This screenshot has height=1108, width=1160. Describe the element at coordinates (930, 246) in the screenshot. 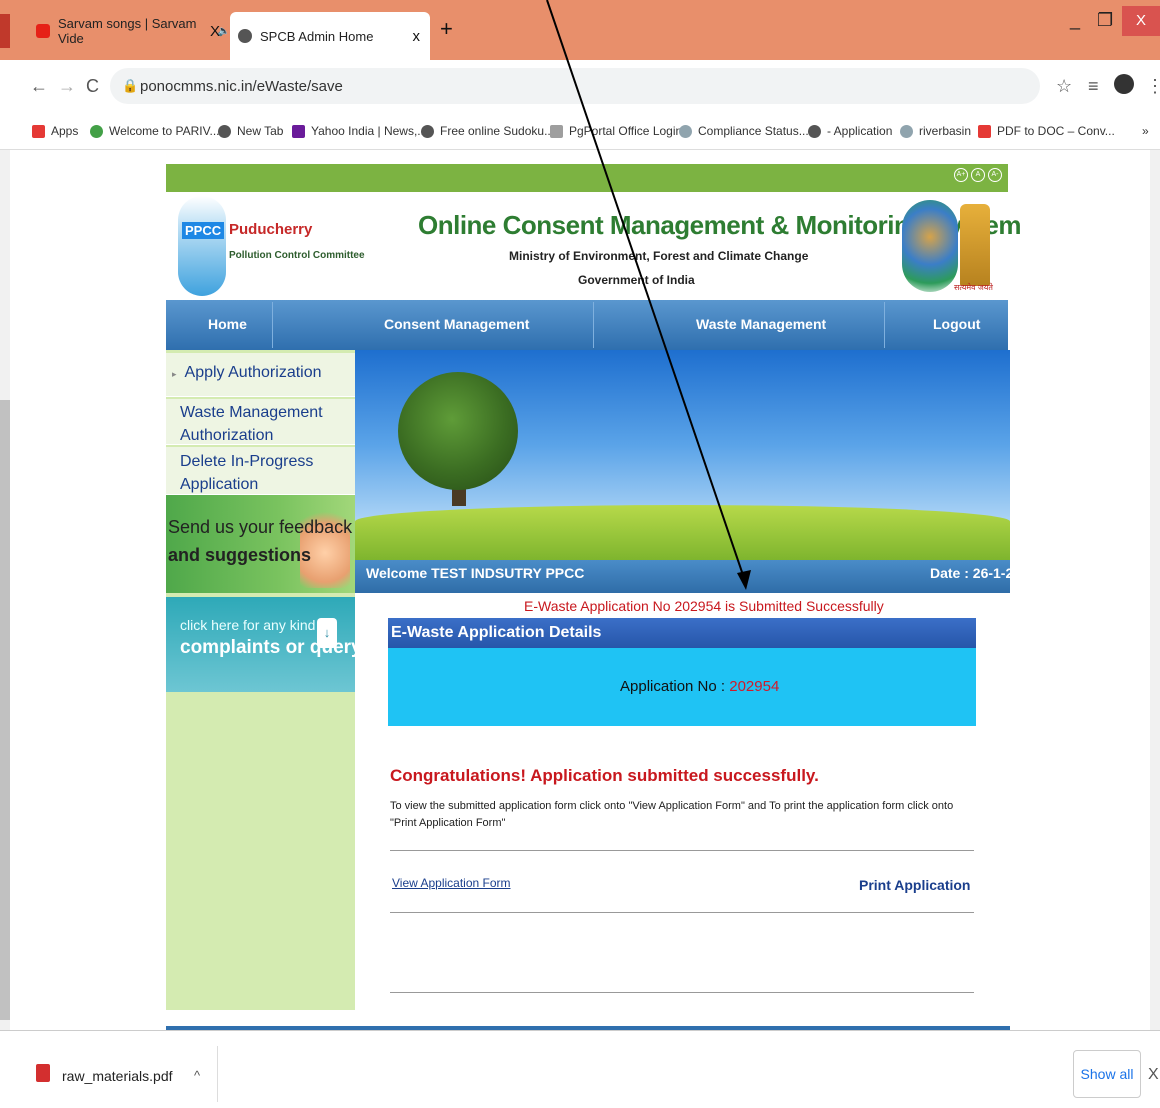

I see `ministry-emblem` at that location.